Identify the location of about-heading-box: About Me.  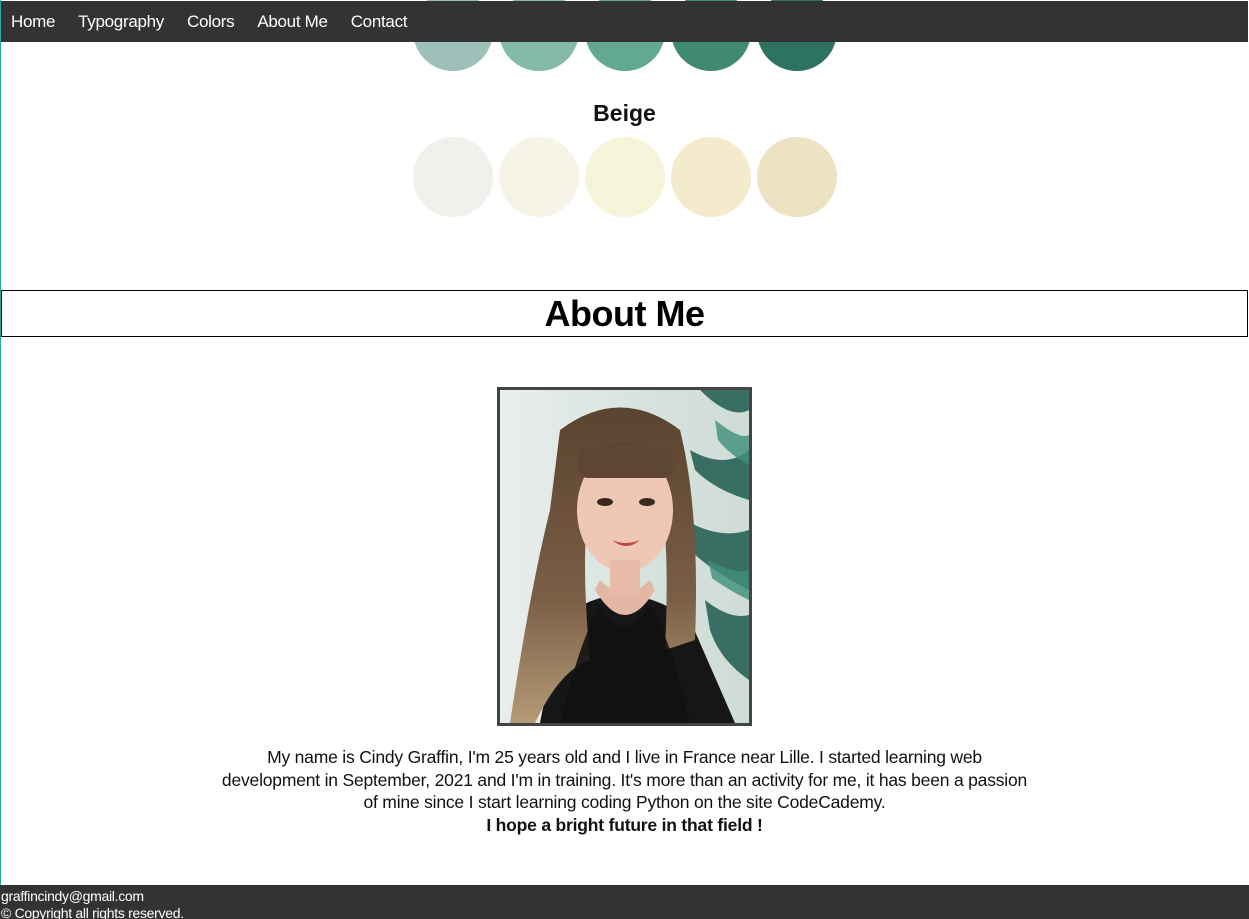
(624, 313).